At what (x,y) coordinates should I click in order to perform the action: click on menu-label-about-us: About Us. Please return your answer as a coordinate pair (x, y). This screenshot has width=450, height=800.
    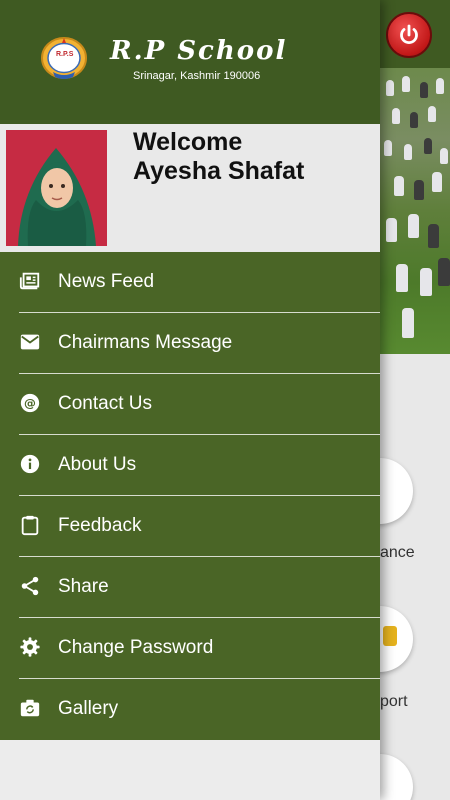
    Looking at the image, I should click on (97, 464).